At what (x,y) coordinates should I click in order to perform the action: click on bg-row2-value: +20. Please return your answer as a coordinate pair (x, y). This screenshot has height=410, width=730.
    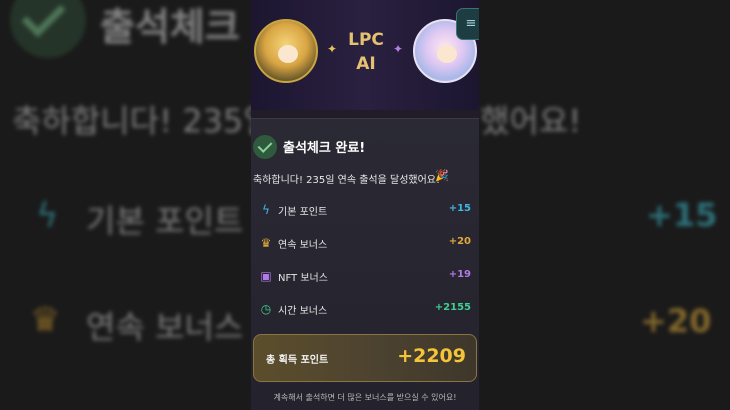
    Looking at the image, I should click on (676, 321).